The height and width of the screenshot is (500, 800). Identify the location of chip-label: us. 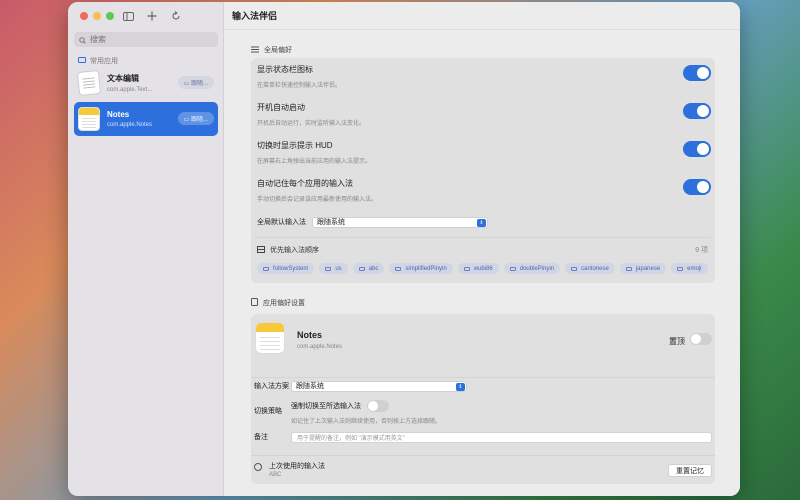
(338, 268).